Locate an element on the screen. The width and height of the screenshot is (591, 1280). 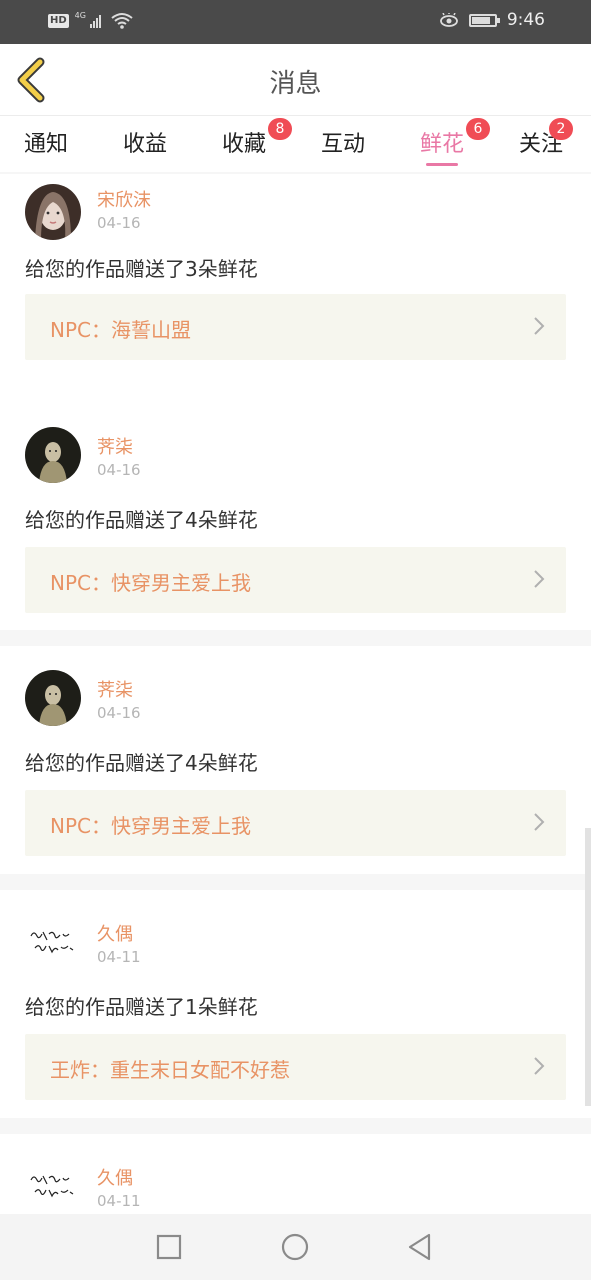
sender-name: 宋欣沫 is located at coordinates (124, 199).